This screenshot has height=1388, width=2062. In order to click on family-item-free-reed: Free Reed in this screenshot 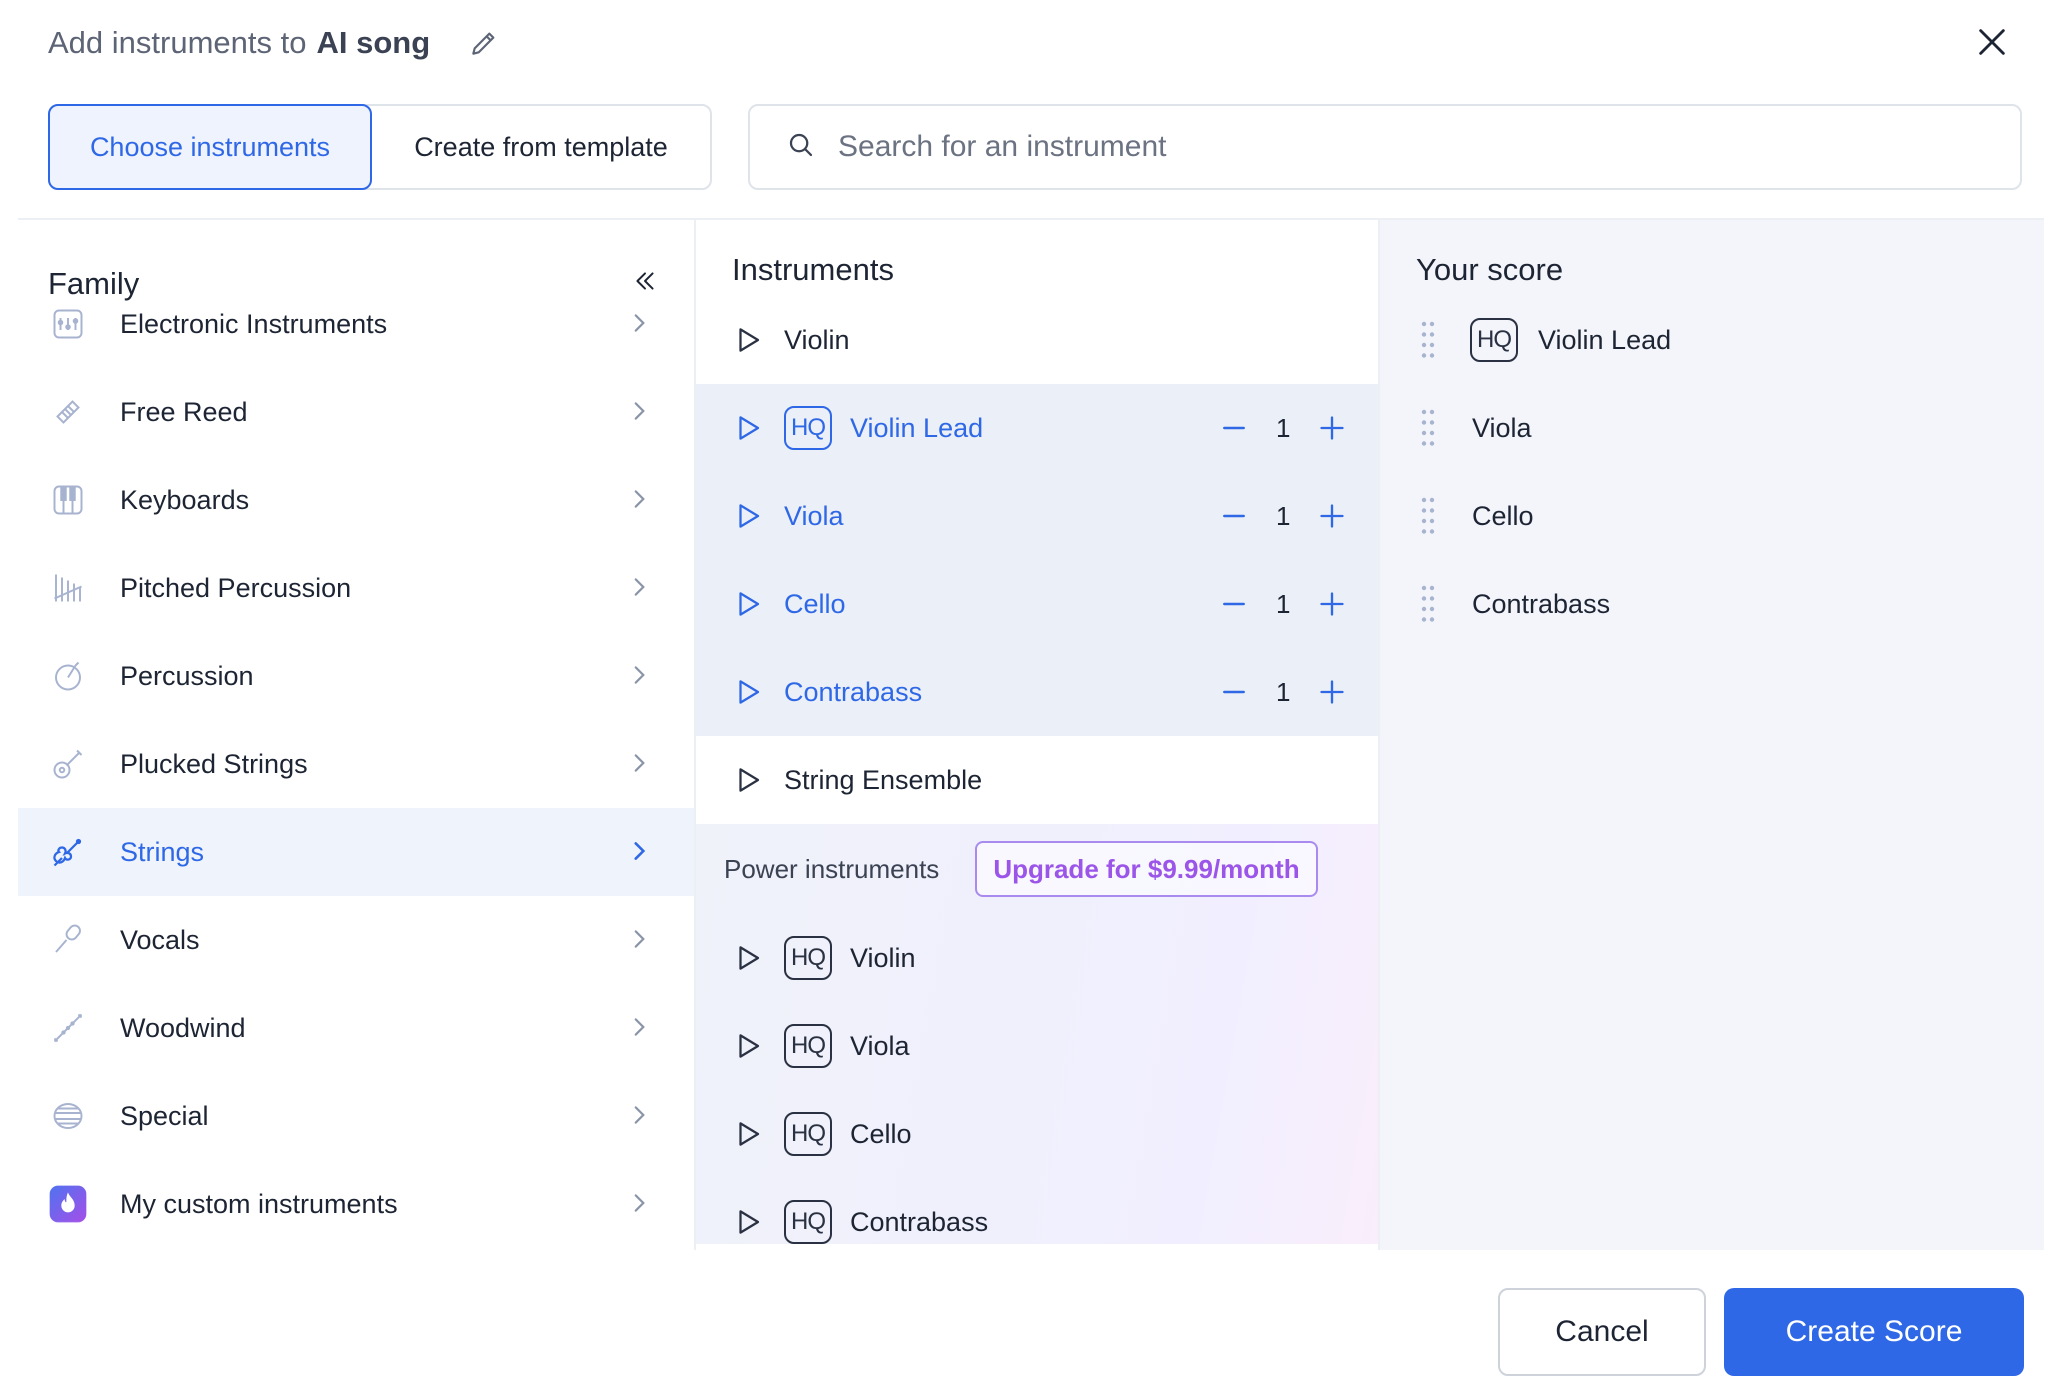, I will do `click(356, 412)`.